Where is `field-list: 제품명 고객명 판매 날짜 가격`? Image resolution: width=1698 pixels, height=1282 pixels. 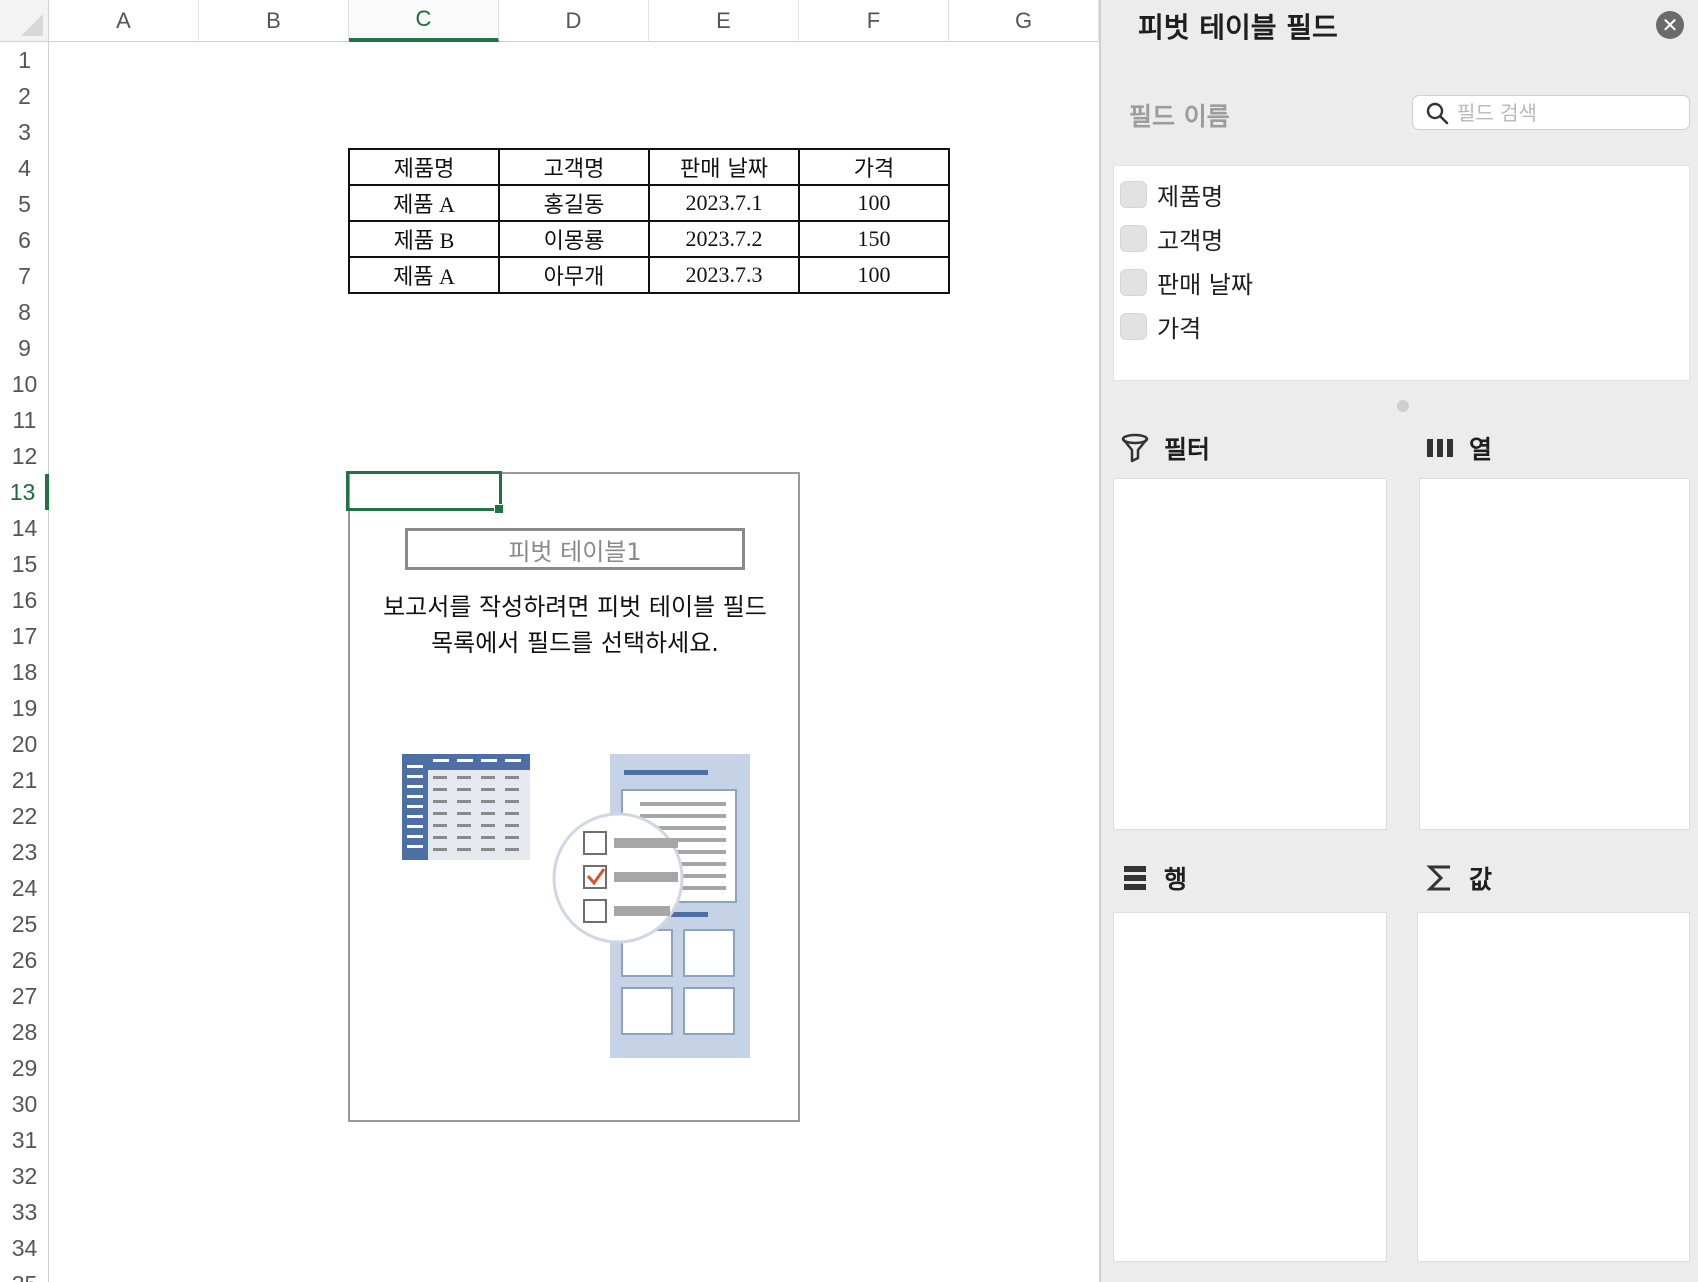 field-list: 제품명 고객명 판매 날짜 가격 is located at coordinates (1401, 273).